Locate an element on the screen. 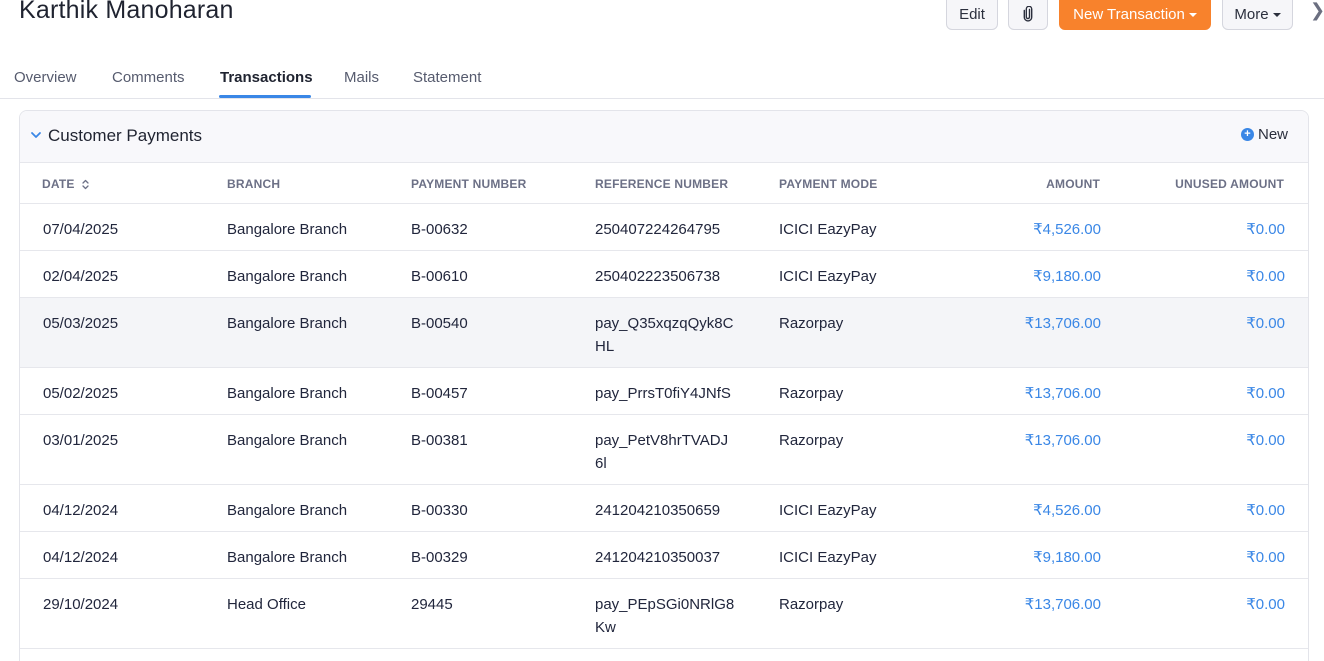  tab-mails: Mails is located at coordinates (361, 77).